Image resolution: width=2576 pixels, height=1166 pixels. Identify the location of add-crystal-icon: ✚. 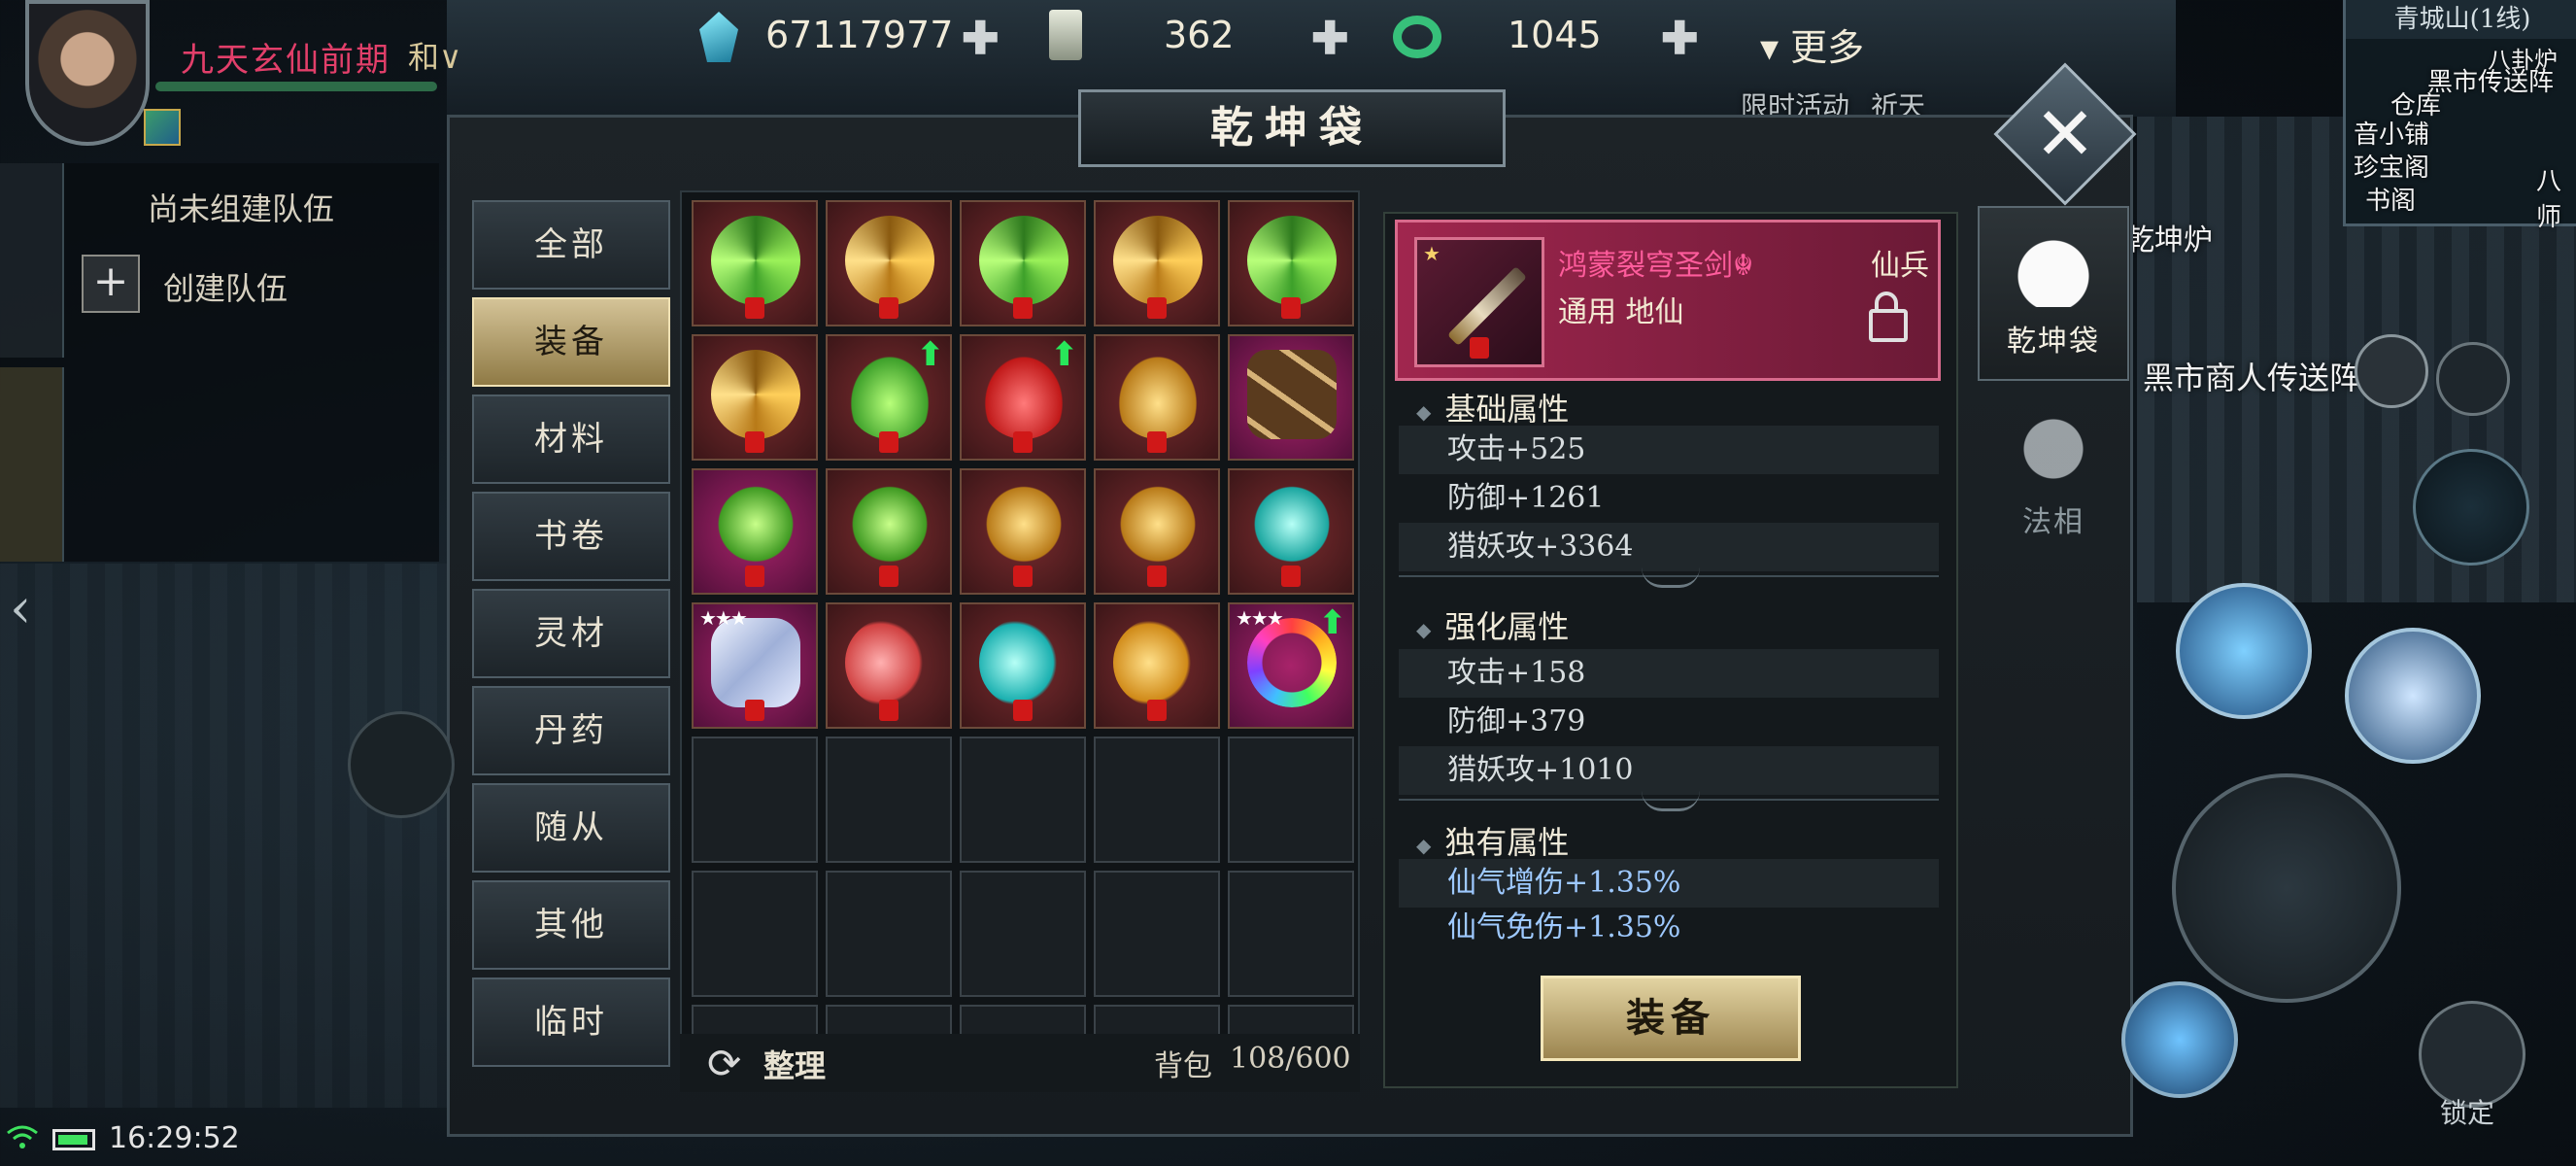
(981, 38).